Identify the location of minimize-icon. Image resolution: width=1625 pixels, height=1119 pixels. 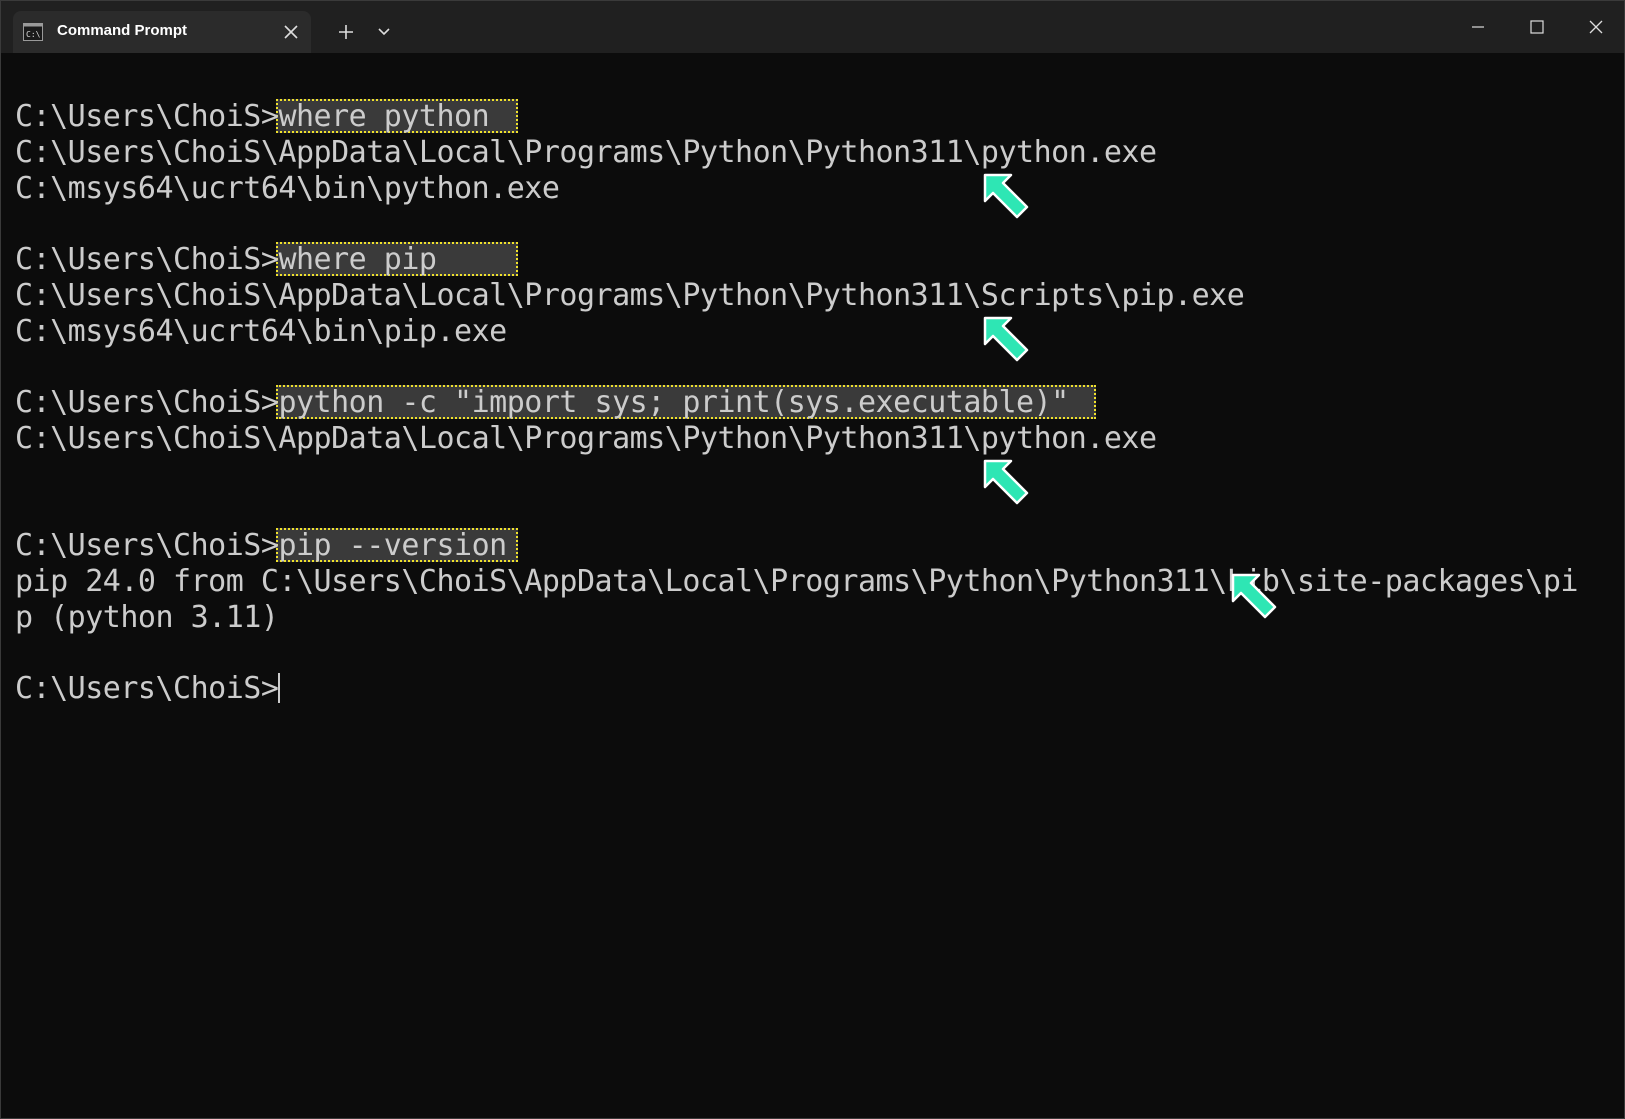
(1478, 27).